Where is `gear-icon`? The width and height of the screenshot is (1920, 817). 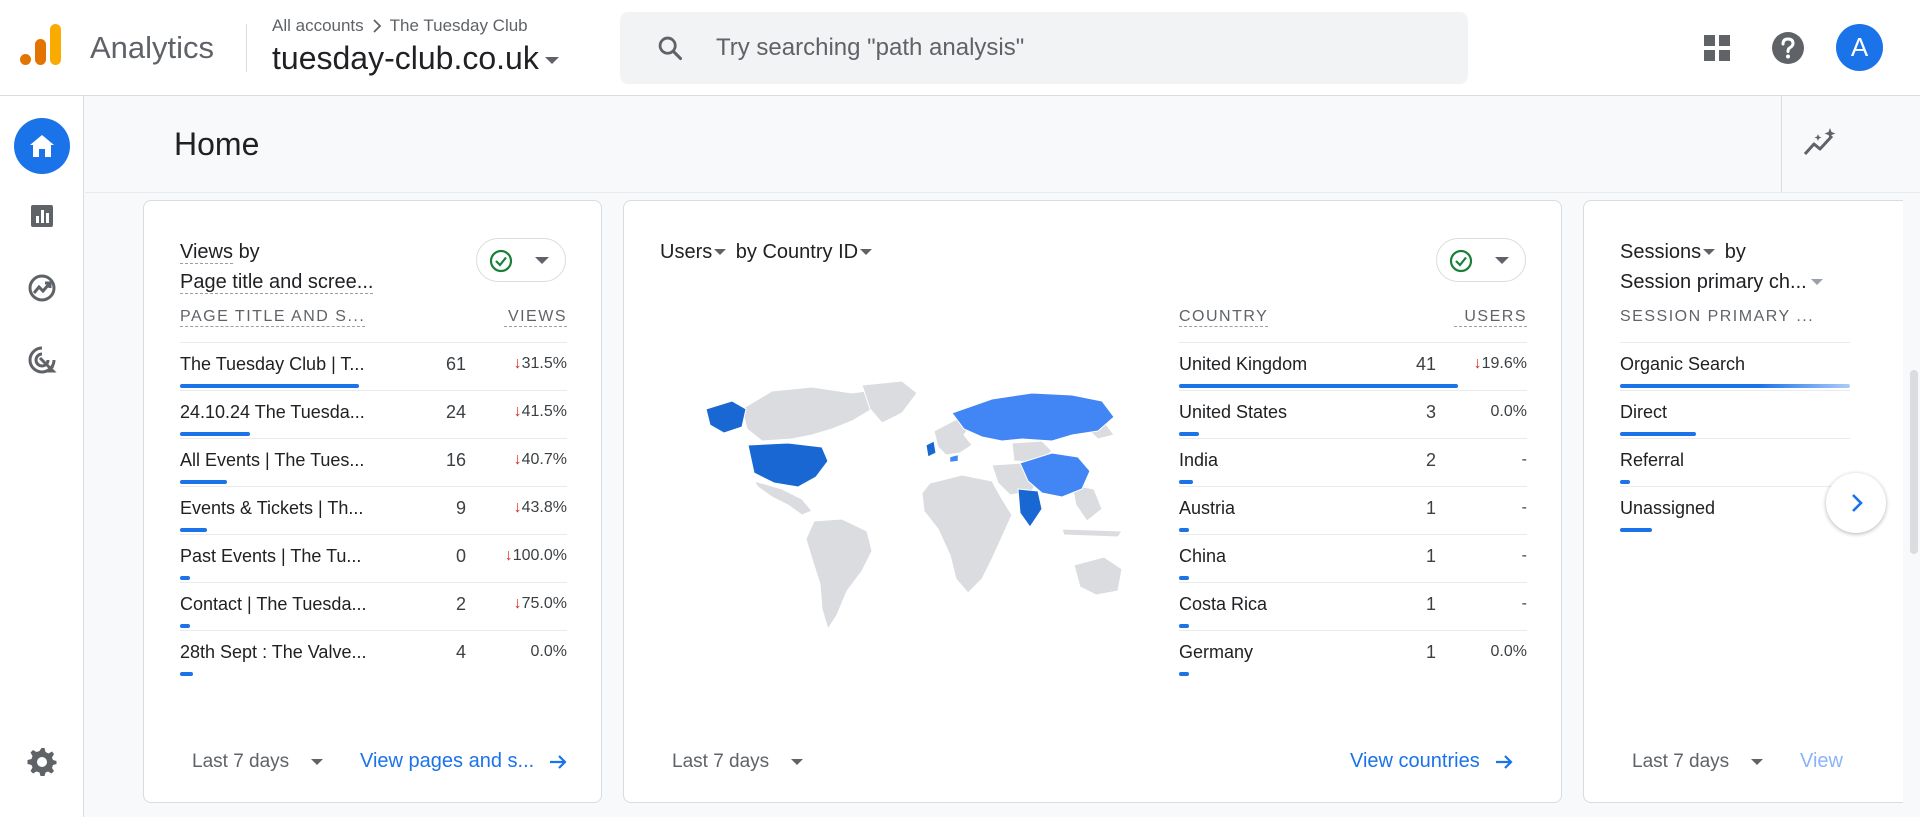
gear-icon is located at coordinates (42, 762).